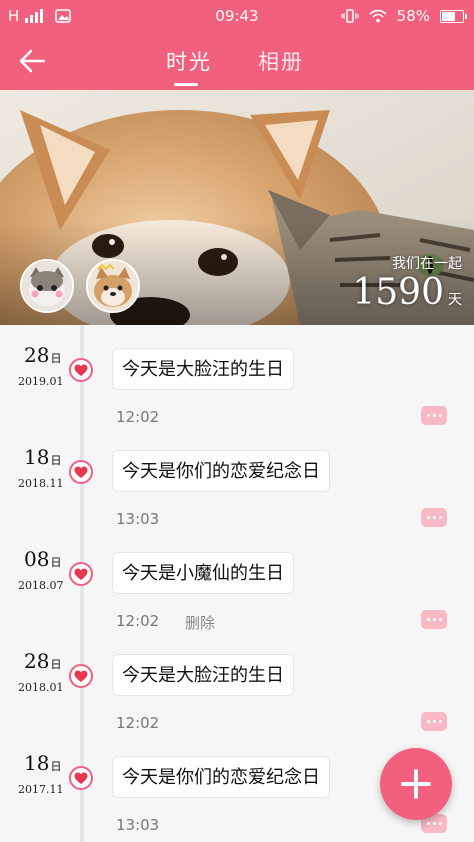 Image resolution: width=474 pixels, height=842 pixels. Describe the element at coordinates (203, 573) in the screenshot. I see `entry-text-bubble: 今天是小魔仙的生日` at that location.